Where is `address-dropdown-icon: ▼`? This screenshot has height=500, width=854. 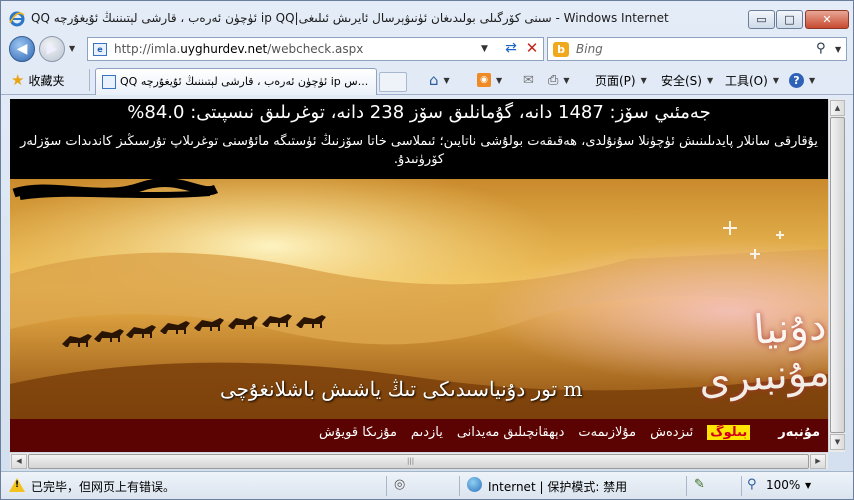 address-dropdown-icon: ▼ is located at coordinates (484, 49).